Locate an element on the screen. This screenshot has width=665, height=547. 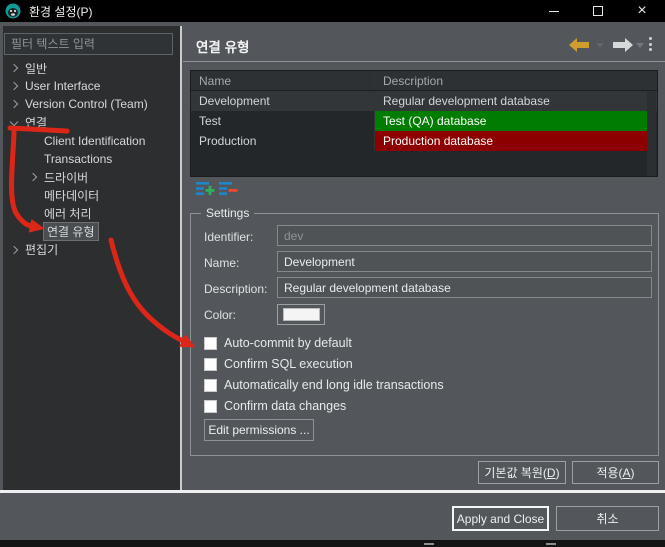
tree-item-general: 일반 is located at coordinates (91, 68).